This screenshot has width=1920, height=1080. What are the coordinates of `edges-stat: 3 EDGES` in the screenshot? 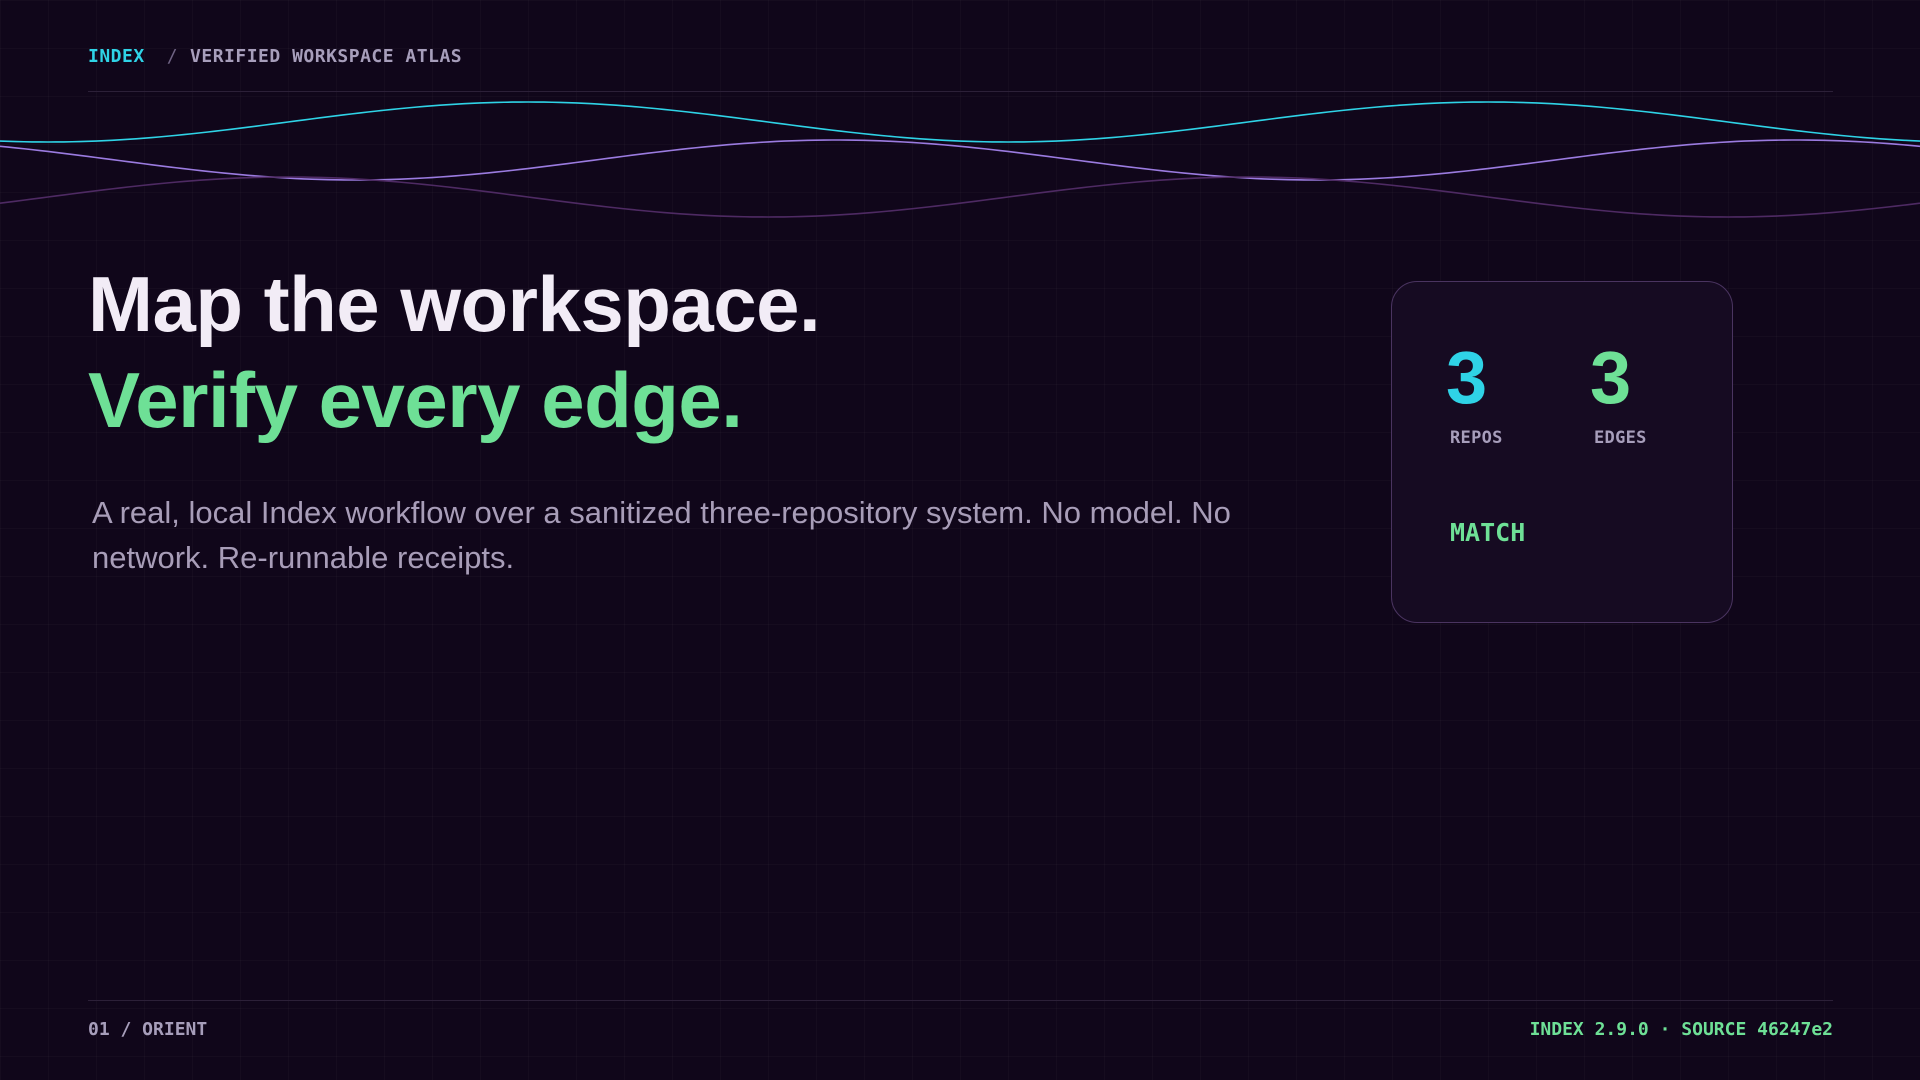 It's located at (1618, 392).